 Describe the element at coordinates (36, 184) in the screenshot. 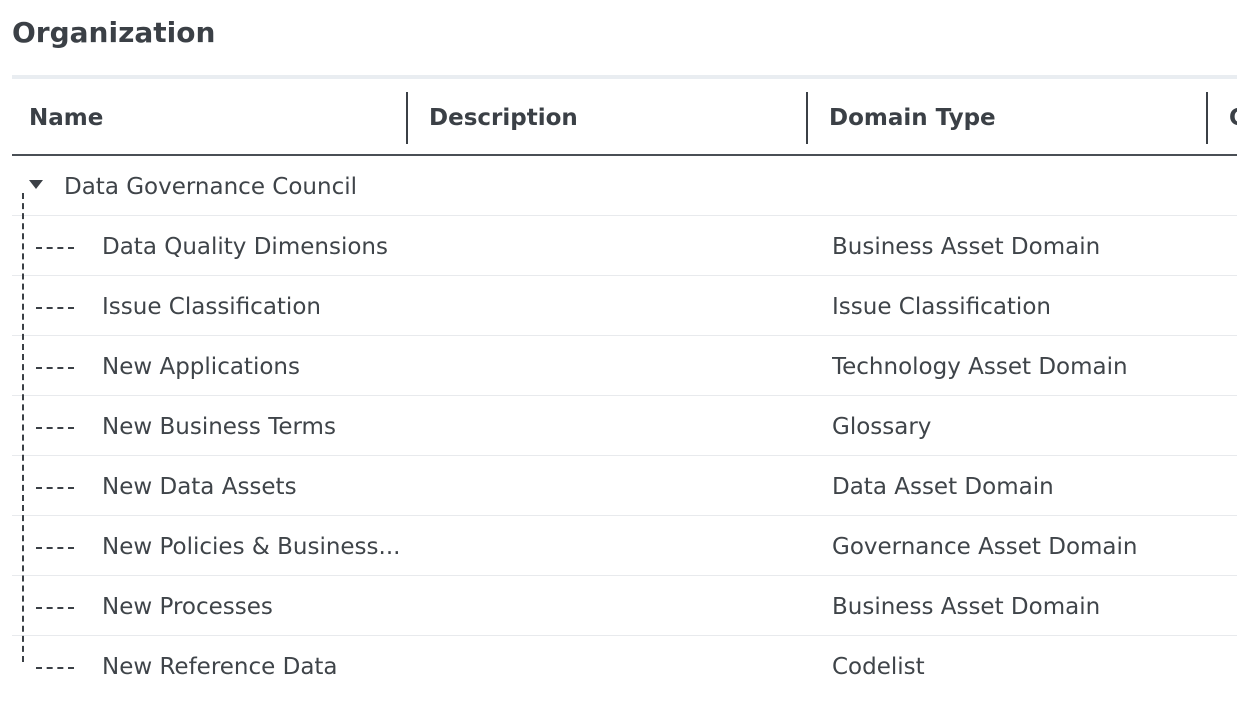

I see `caret-down-icon` at that location.